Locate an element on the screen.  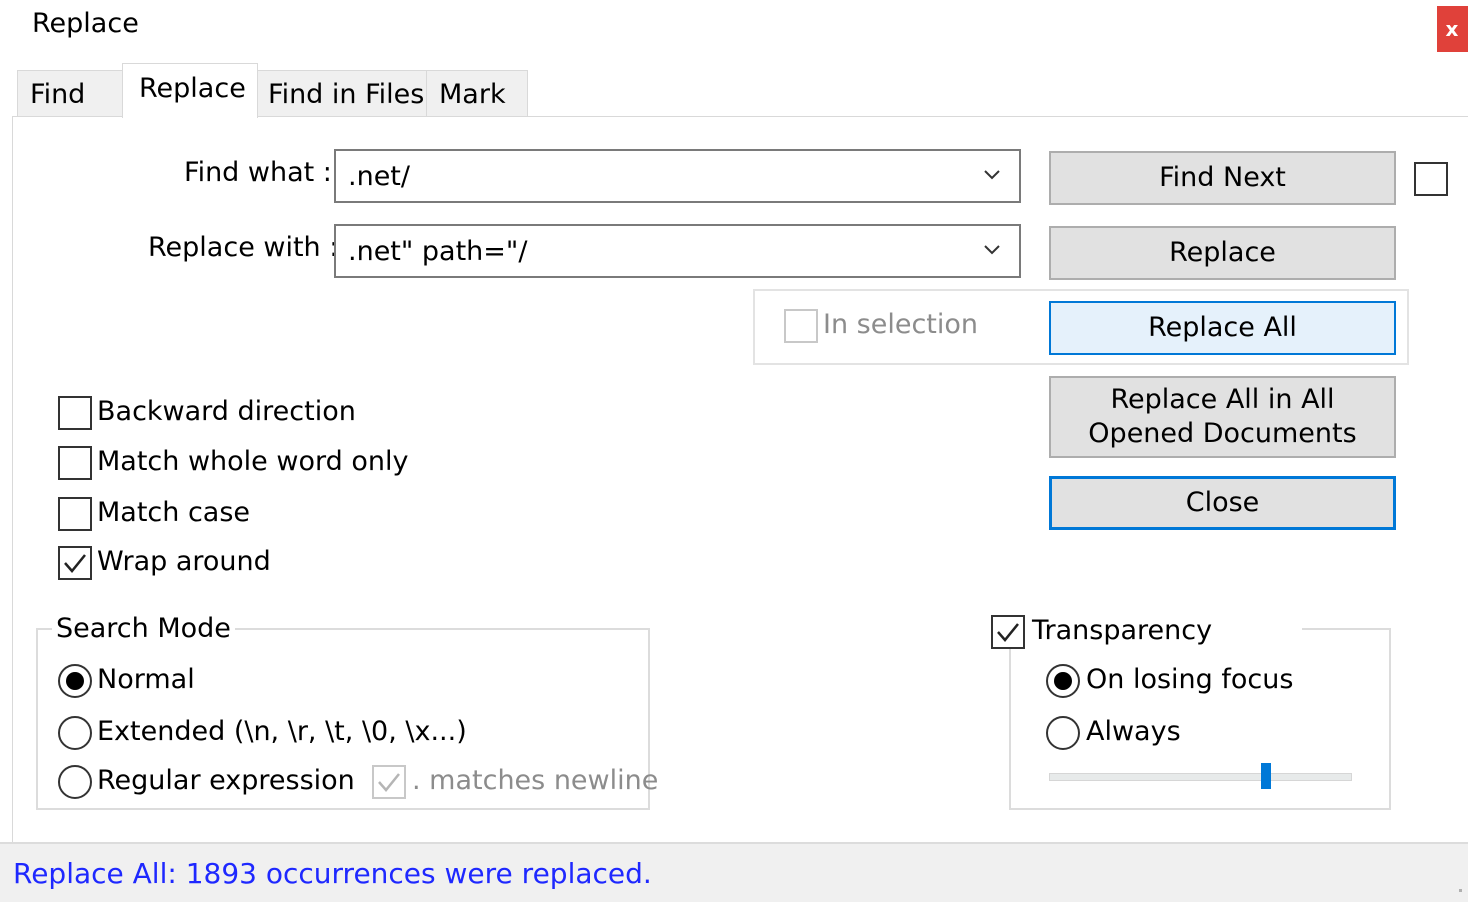
close-icon: x is located at coordinates (1452, 29).